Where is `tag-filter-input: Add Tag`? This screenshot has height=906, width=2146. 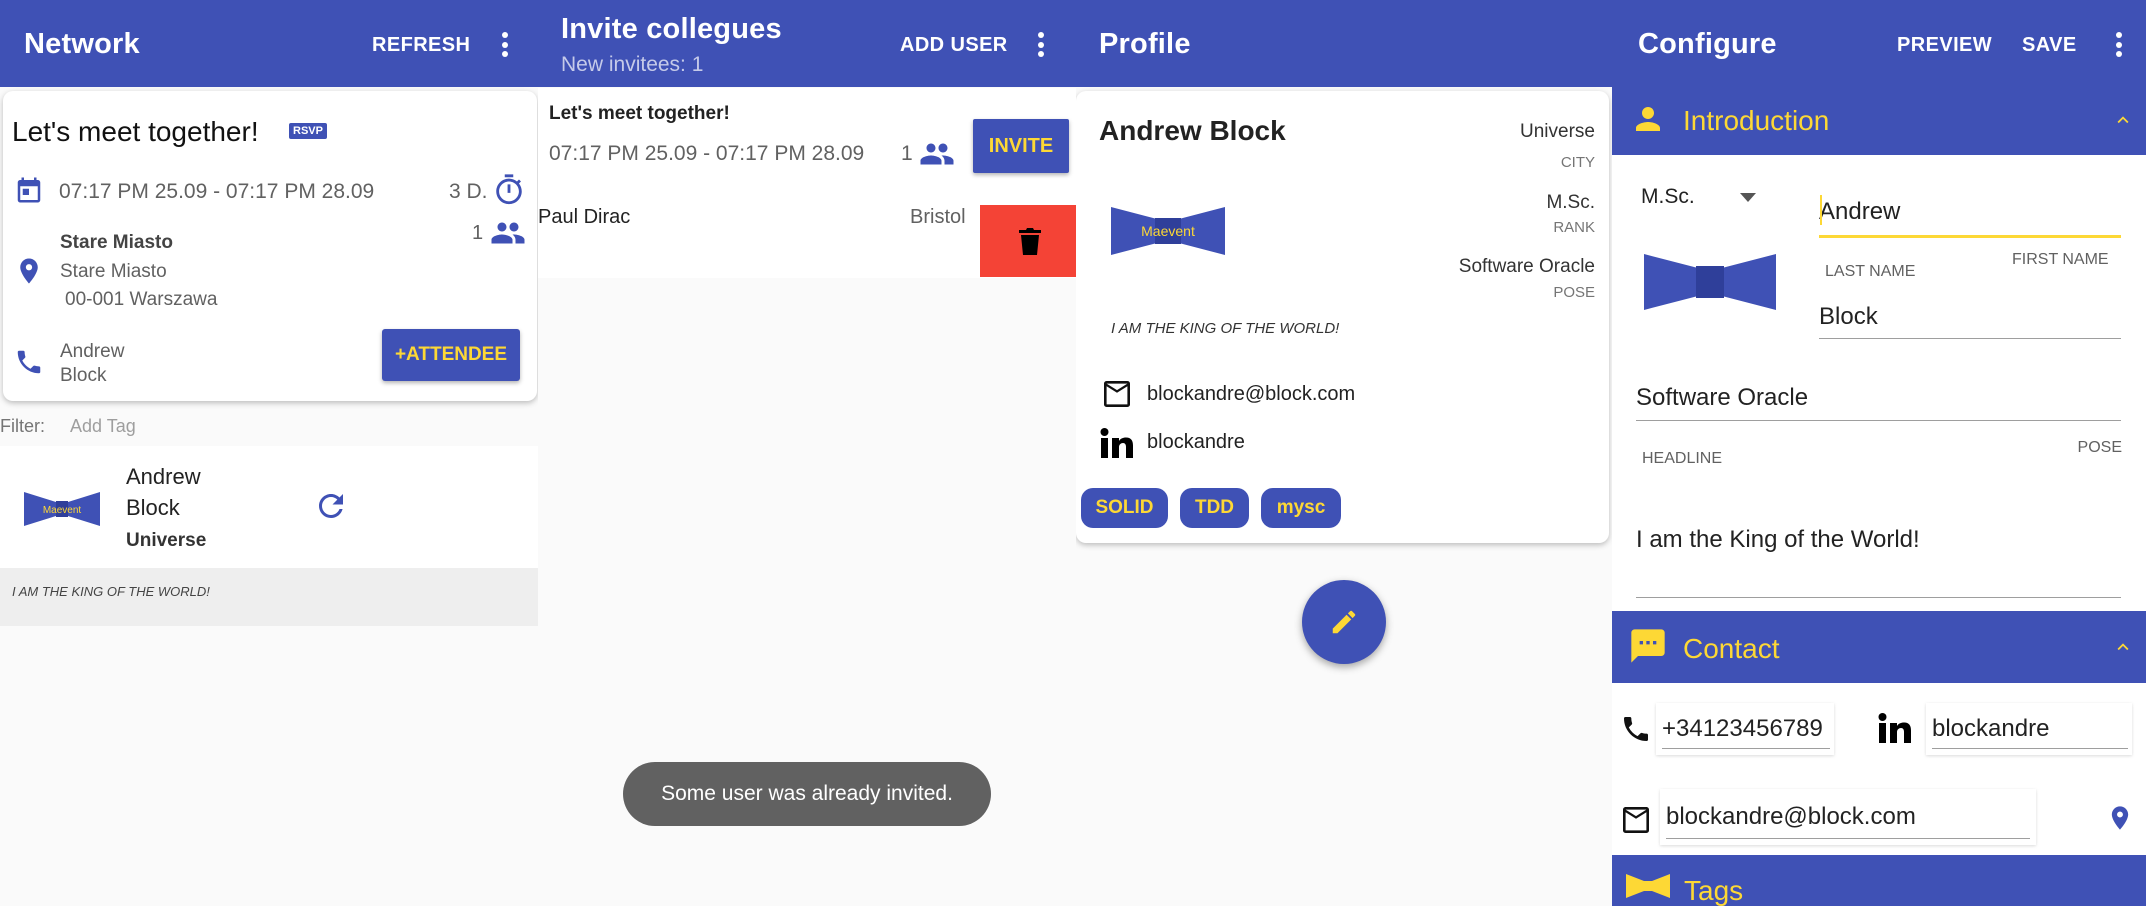 tag-filter-input: Add Tag is located at coordinates (103, 426).